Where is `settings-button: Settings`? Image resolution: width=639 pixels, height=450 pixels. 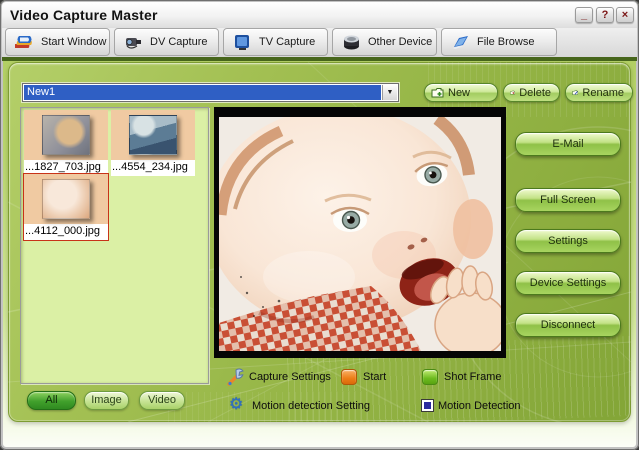 settings-button: Settings is located at coordinates (568, 241).